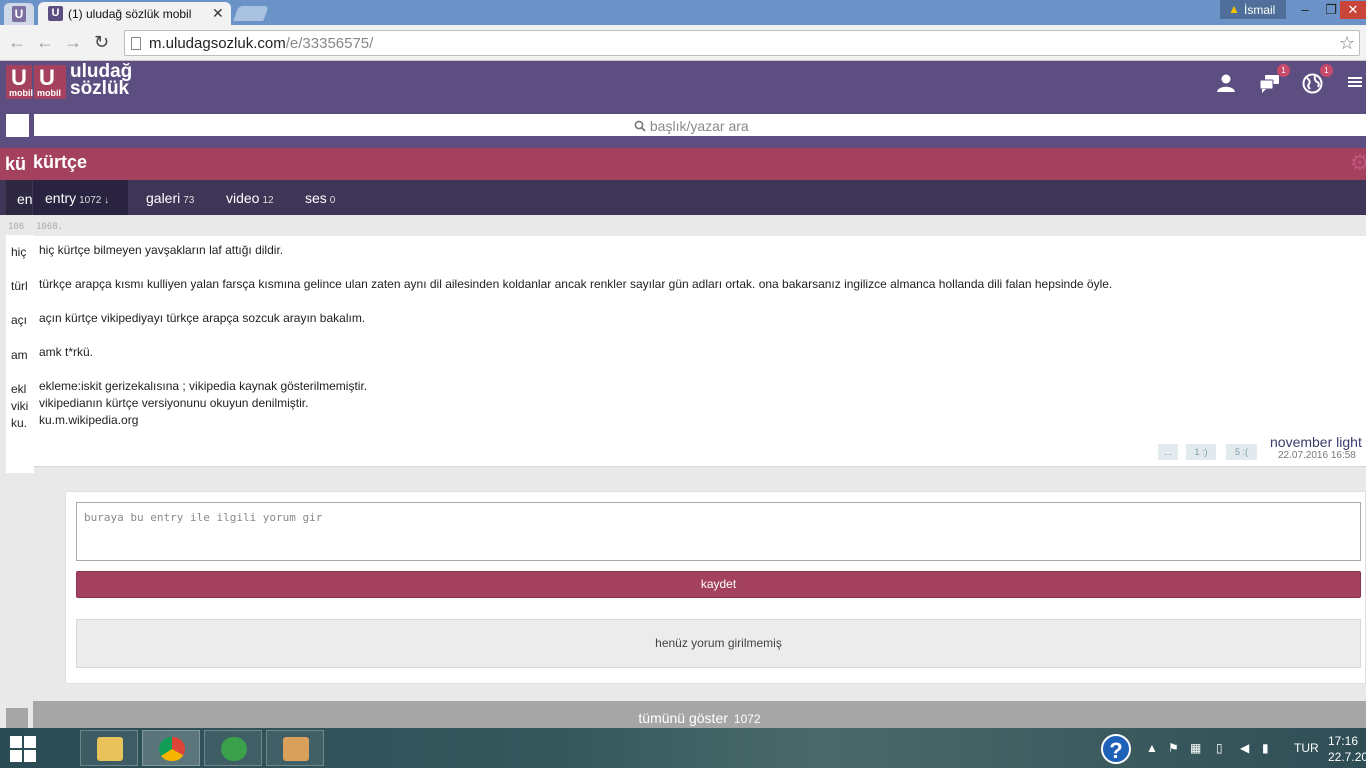  I want to click on site-name-line2: sözlük, so click(100, 88).